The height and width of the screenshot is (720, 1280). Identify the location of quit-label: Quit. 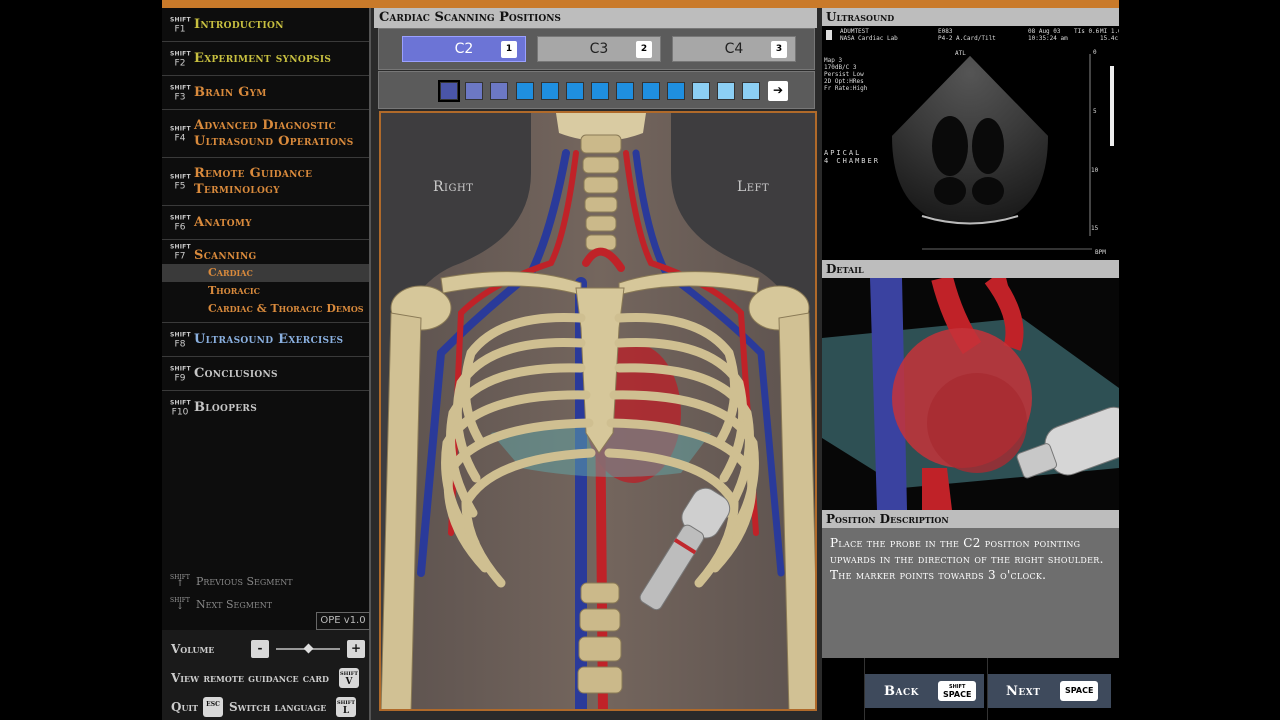
(187, 707).